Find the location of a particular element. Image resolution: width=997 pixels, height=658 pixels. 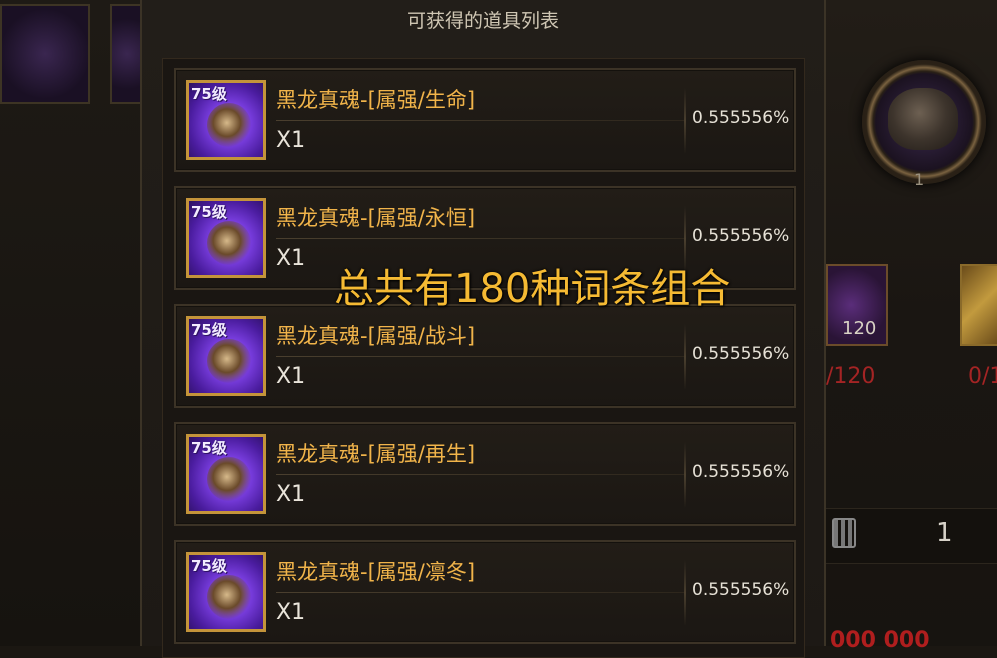

calculator-icon is located at coordinates (844, 533).